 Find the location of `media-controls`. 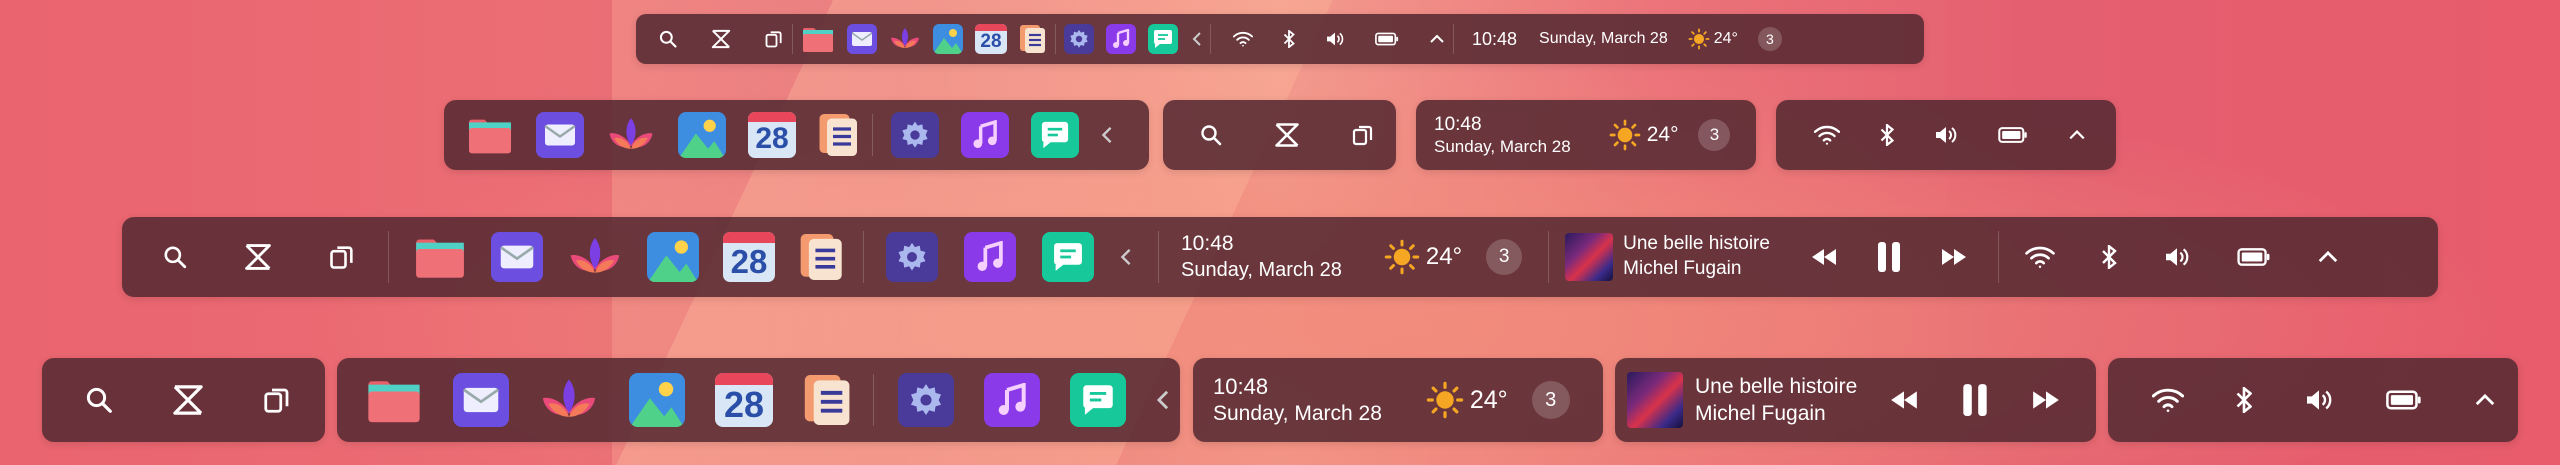

media-controls is located at coordinates (1975, 400).